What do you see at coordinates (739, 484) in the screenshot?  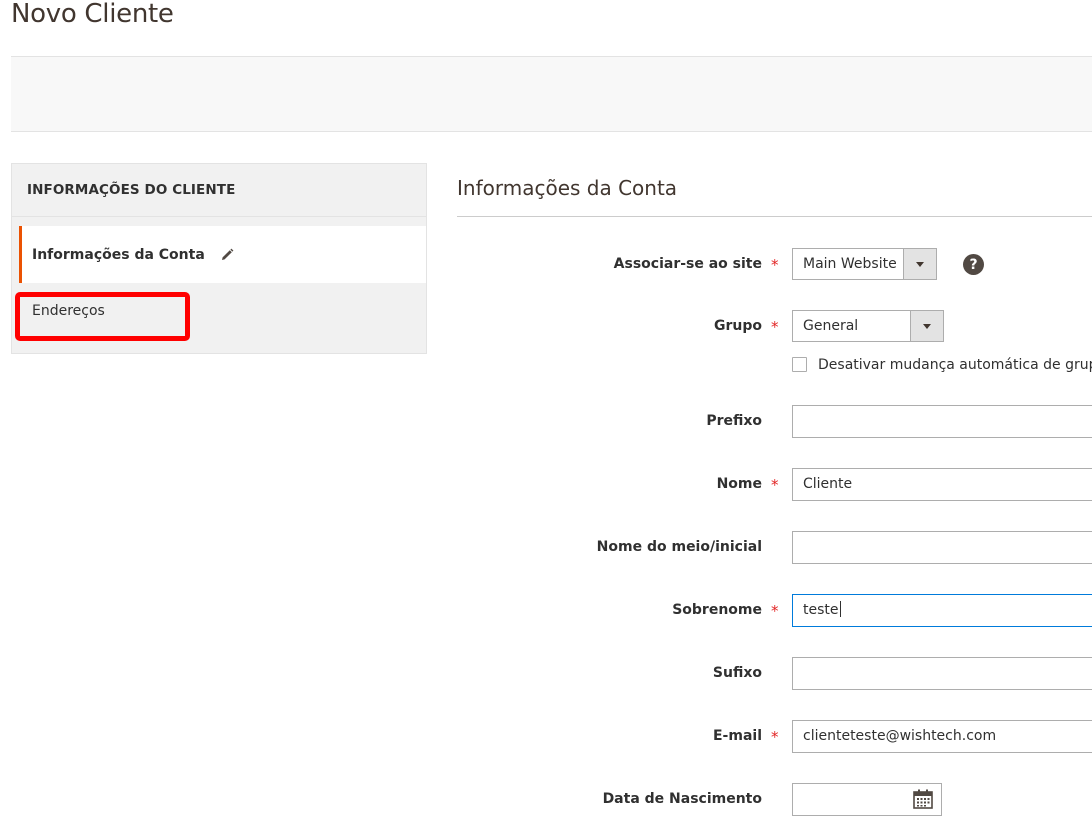 I see `firstname-label: Nome` at bounding box center [739, 484].